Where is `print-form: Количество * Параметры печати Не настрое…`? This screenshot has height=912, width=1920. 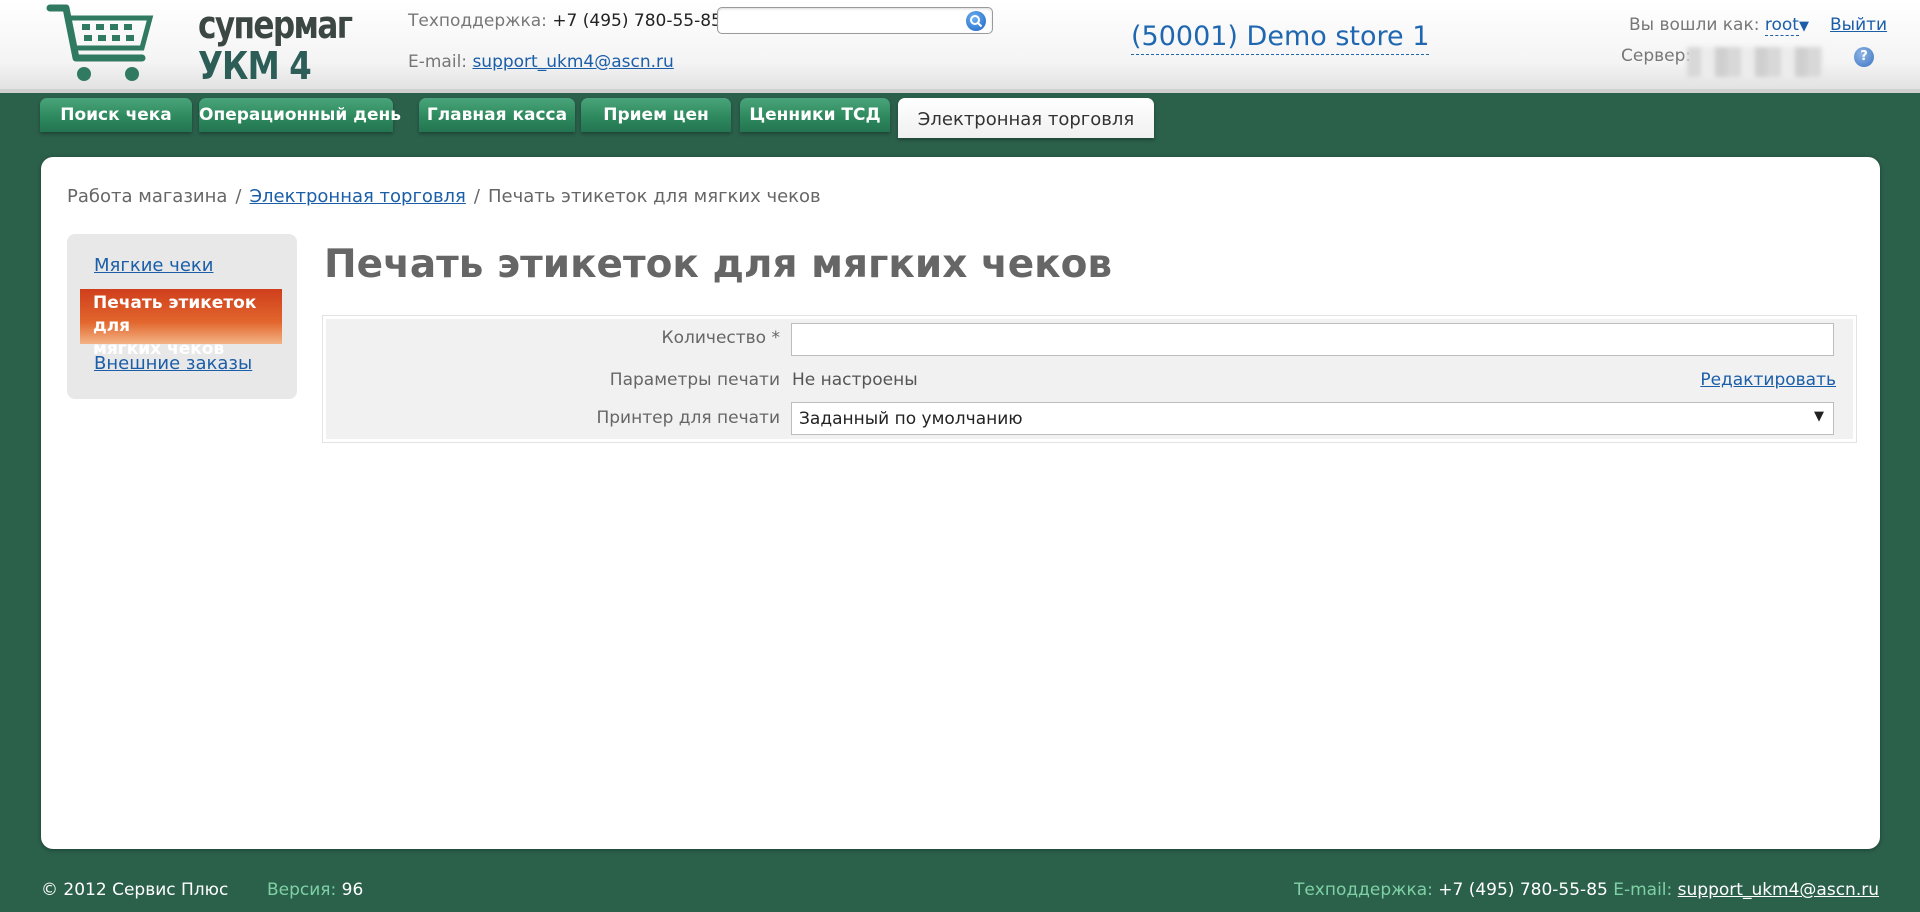
print-form: Количество * Параметры печати Не настрое… is located at coordinates (1089, 379).